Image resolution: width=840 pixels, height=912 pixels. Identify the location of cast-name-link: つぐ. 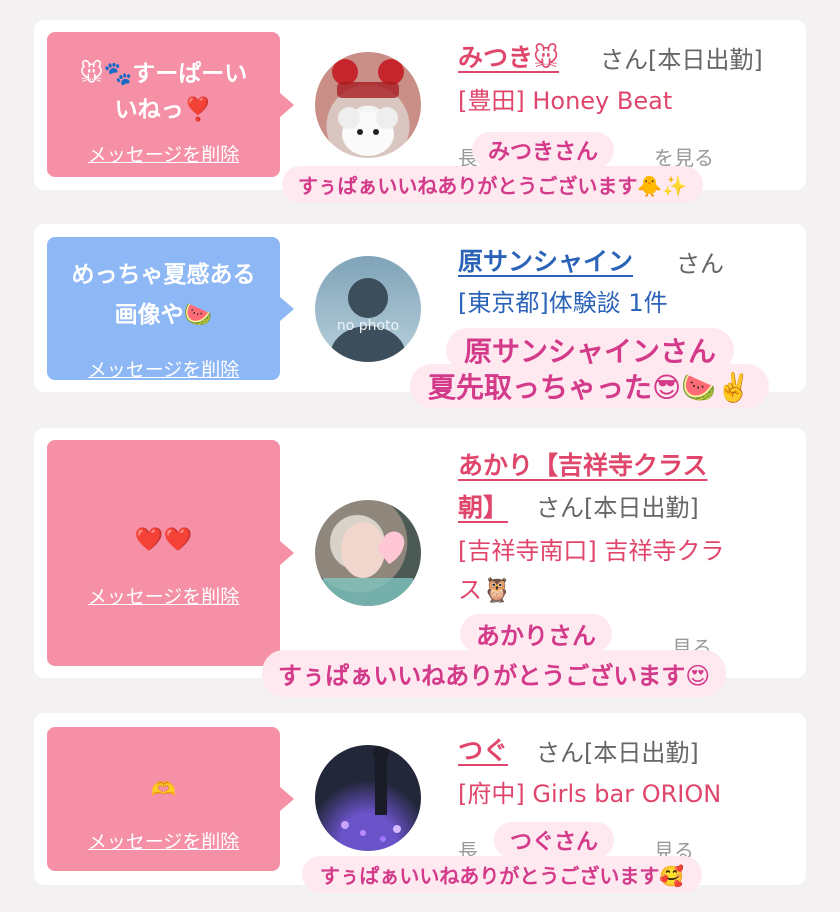
(483, 749).